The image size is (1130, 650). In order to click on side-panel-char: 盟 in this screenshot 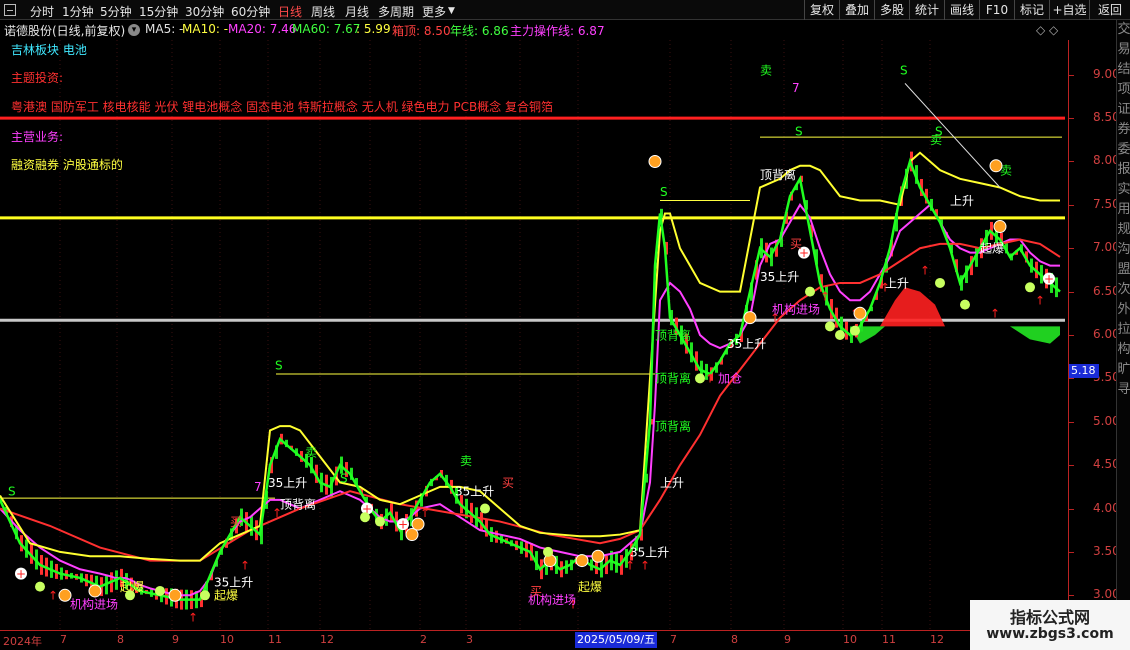, I will do `click(1123, 269)`.